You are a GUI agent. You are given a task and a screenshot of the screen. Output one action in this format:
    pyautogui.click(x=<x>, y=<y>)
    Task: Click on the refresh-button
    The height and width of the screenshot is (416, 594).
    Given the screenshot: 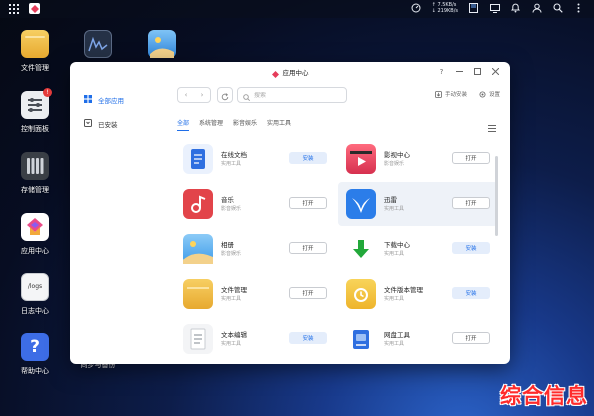 What is the action you would take?
    pyautogui.click(x=225, y=95)
    